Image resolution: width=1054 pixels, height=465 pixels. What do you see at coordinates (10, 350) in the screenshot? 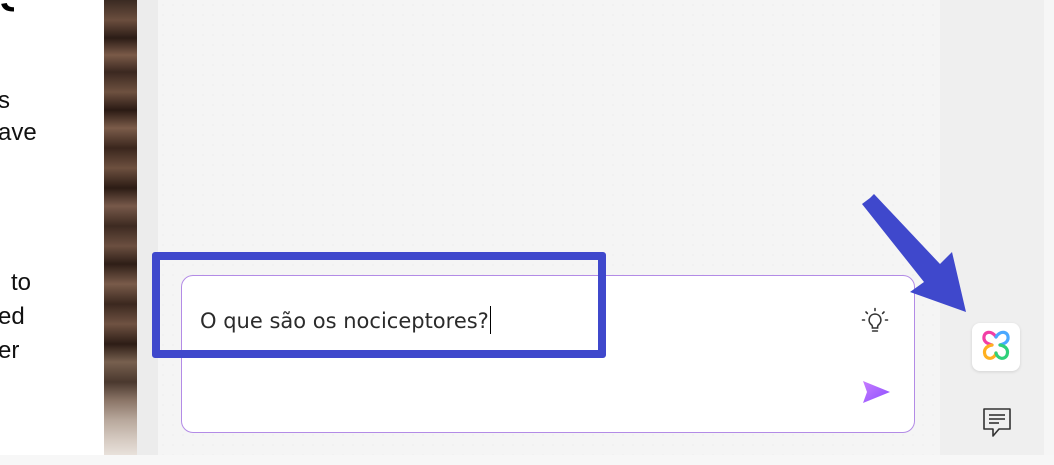
I see `document-text-line: er` at bounding box center [10, 350].